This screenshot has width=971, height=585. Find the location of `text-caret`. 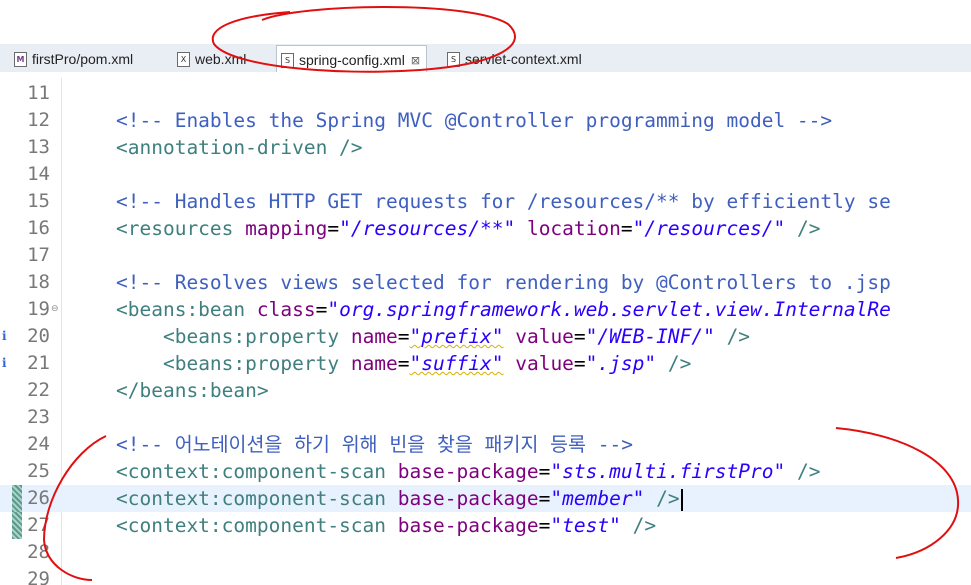

text-caret is located at coordinates (681, 499).